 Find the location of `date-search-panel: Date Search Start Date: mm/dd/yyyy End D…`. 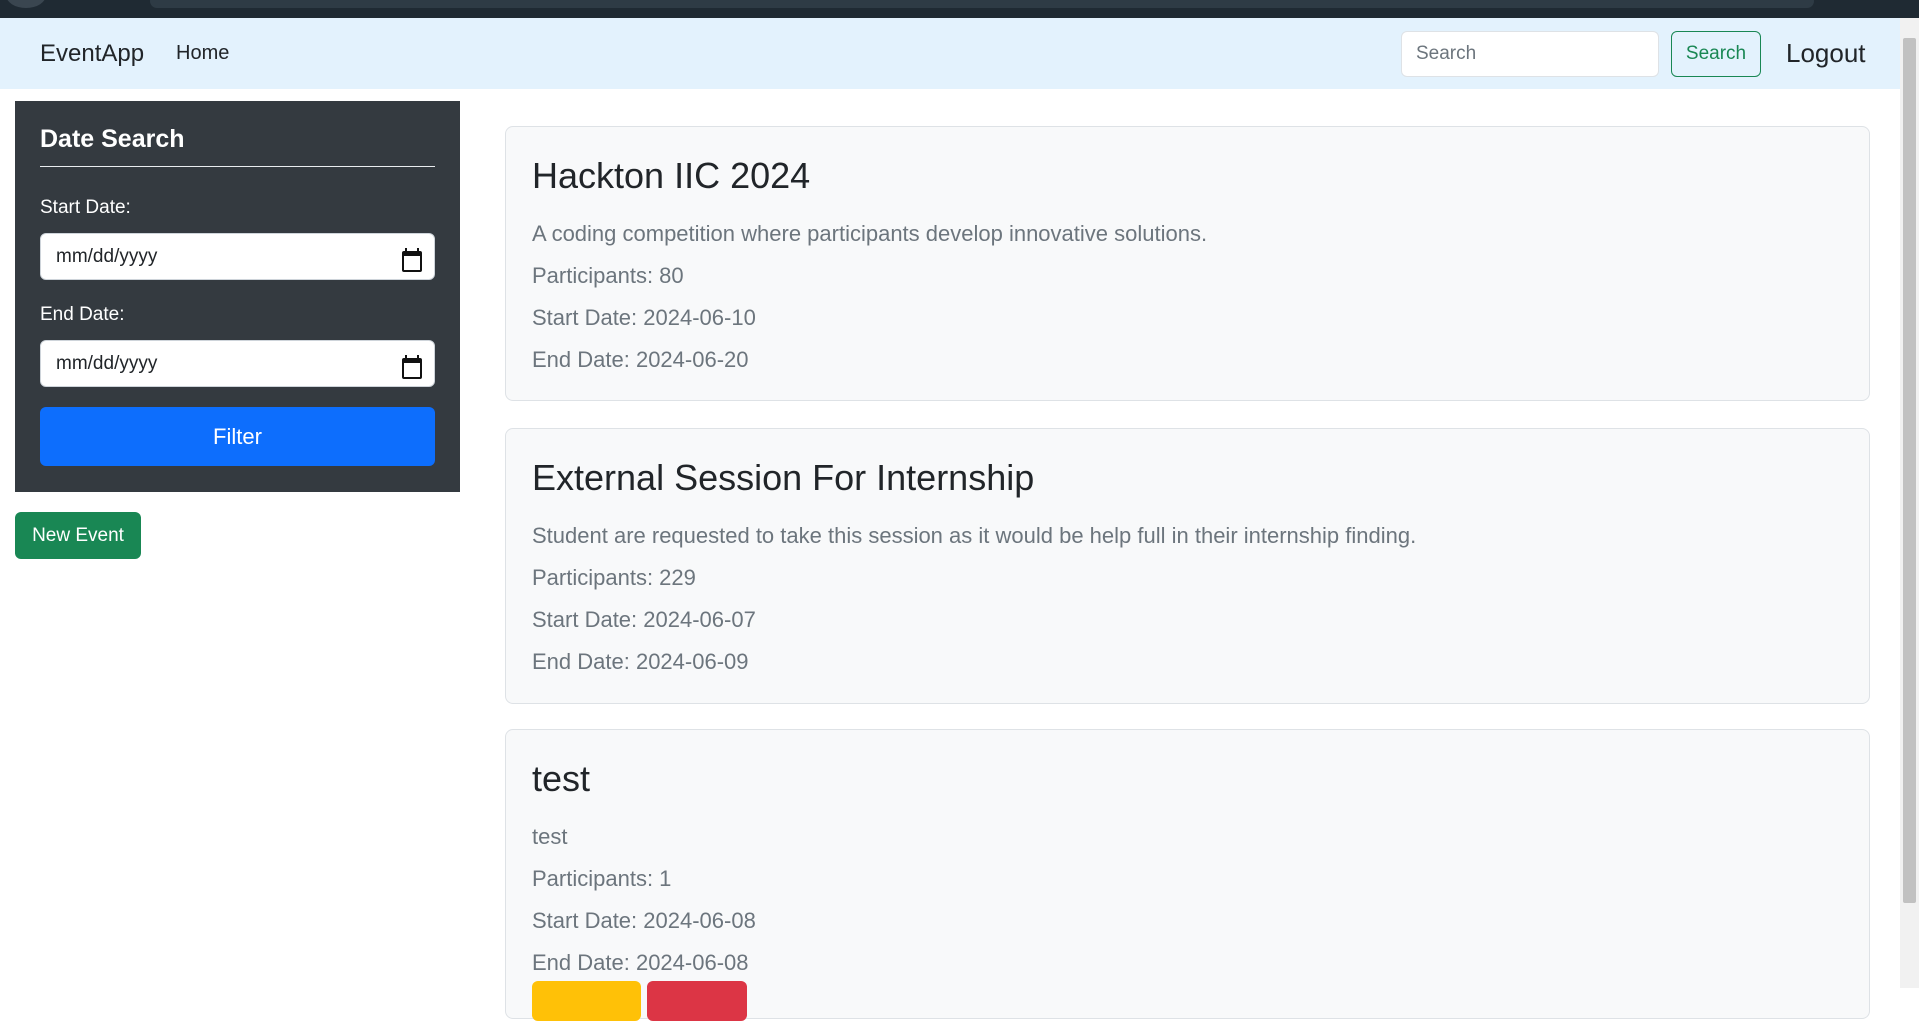

date-search-panel: Date Search Start Date: mm/dd/yyyy End D… is located at coordinates (237, 296).